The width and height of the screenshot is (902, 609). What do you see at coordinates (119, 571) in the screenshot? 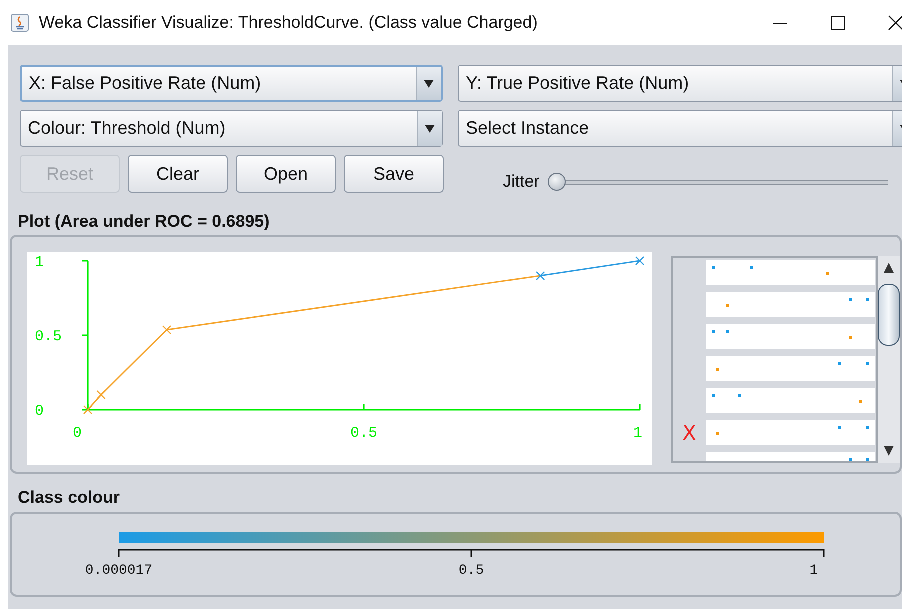
I see `scale-label: 0.000017` at bounding box center [119, 571].